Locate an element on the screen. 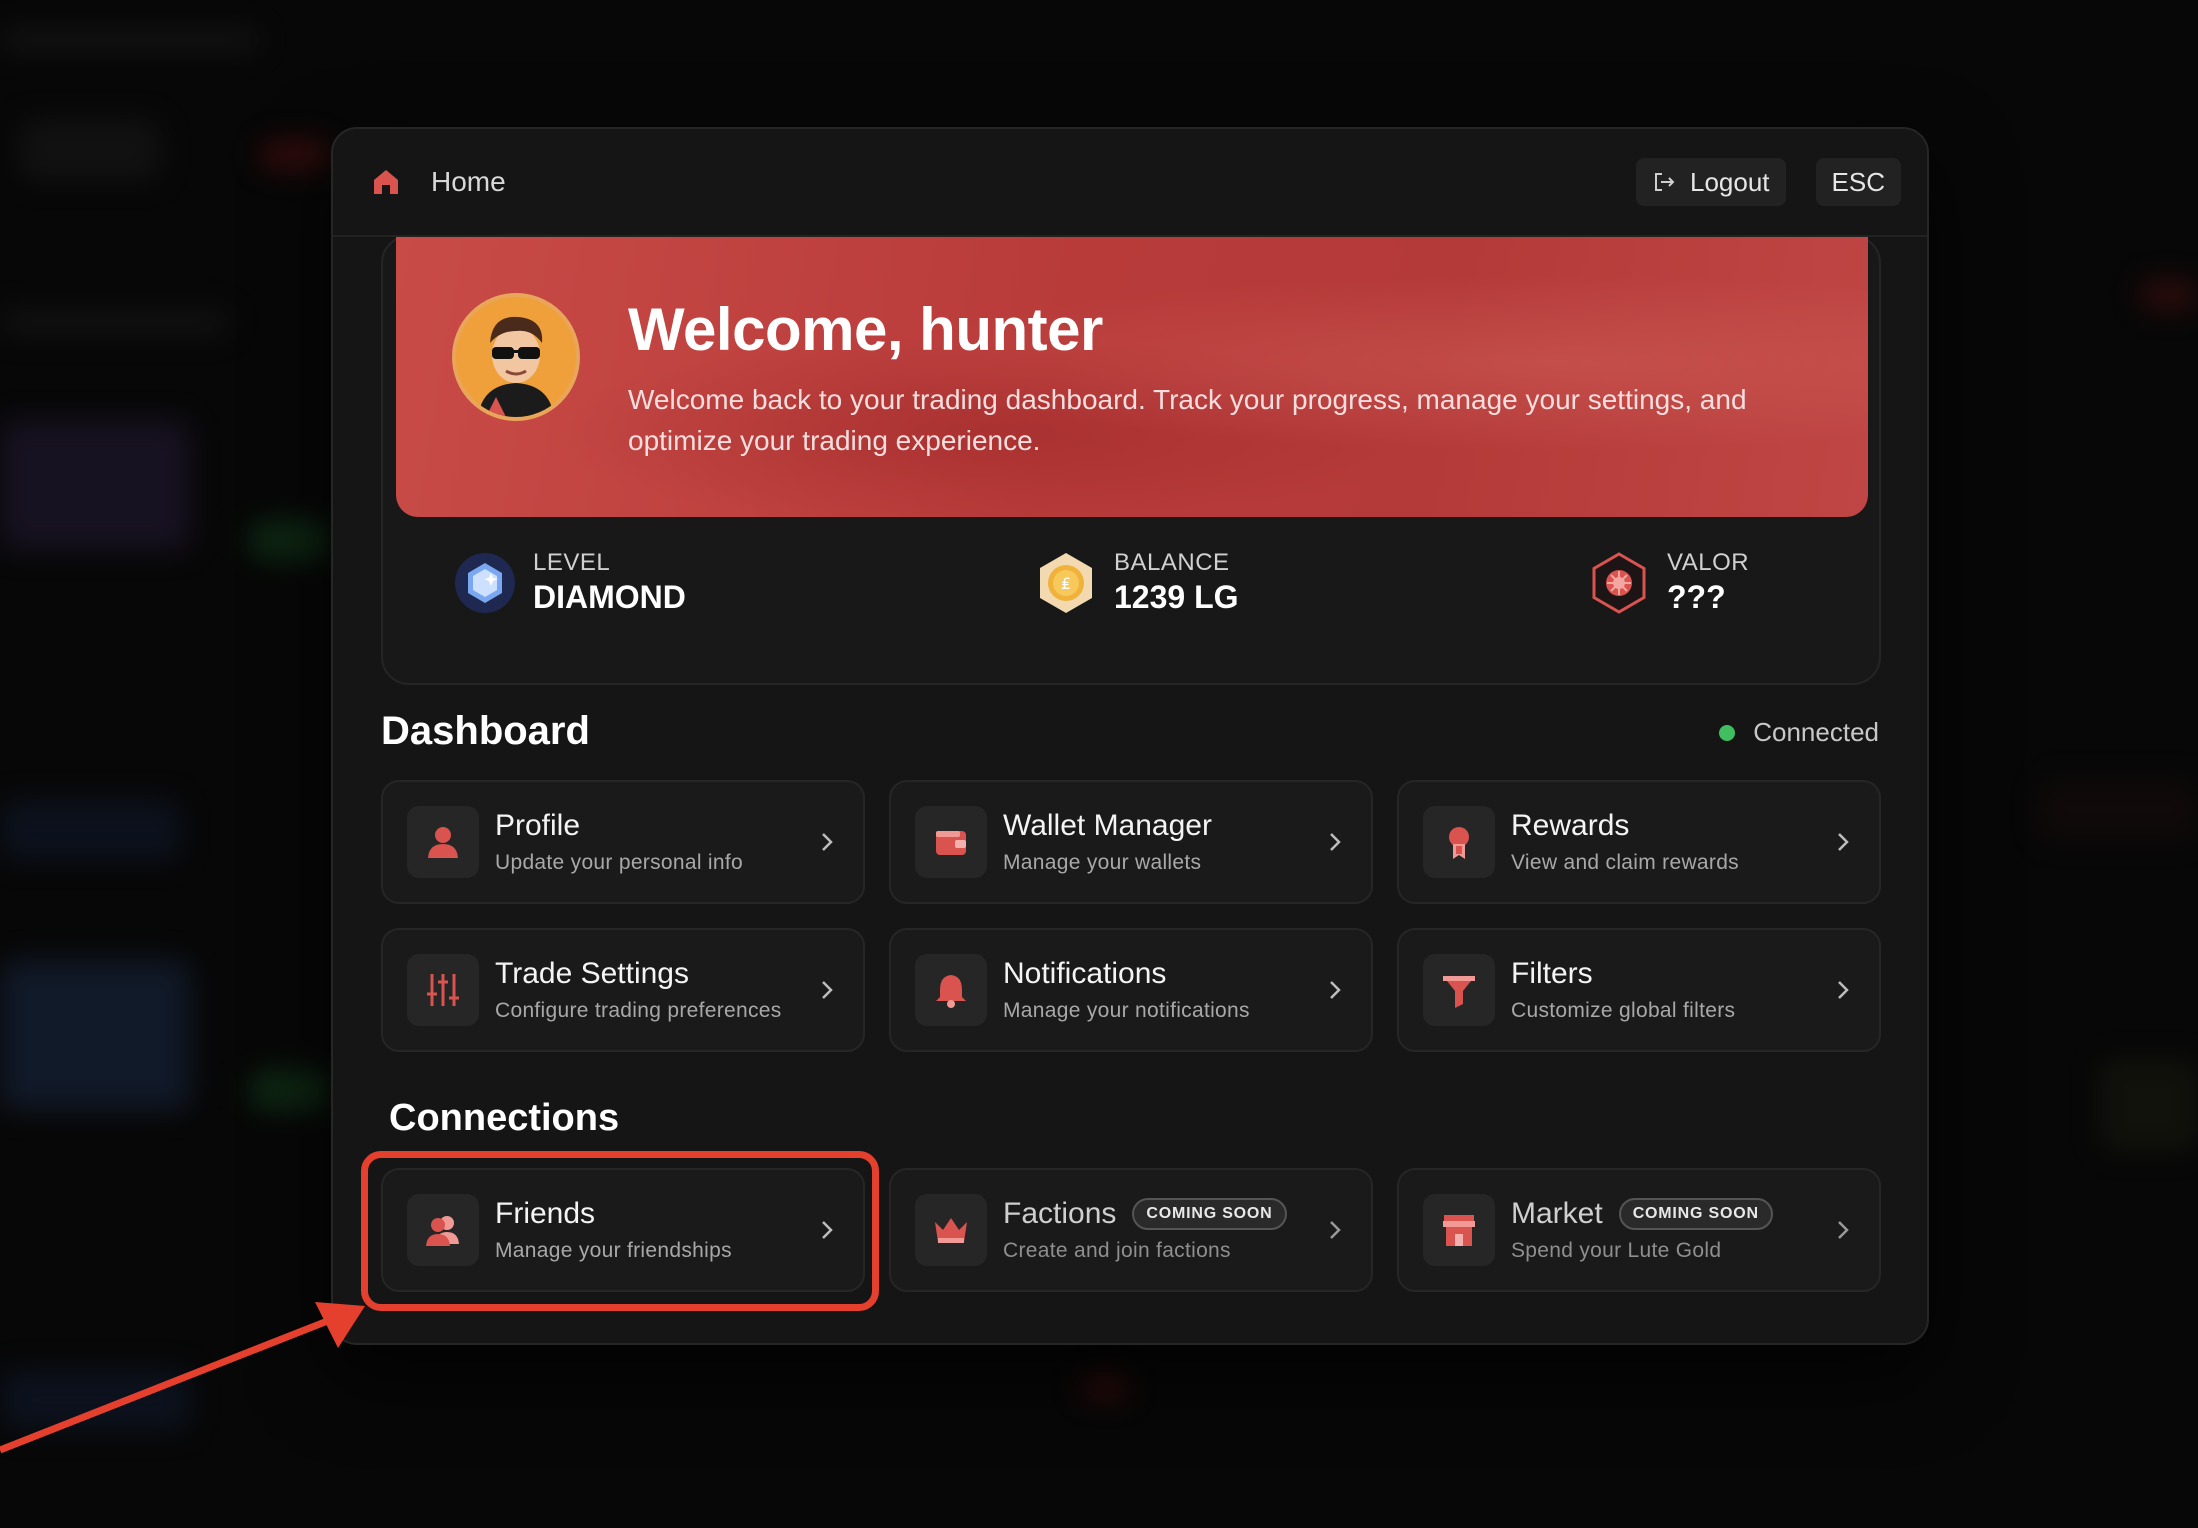 This screenshot has width=2198, height=1528. stat-balance-value: 1239 LG is located at coordinates (1176, 597).